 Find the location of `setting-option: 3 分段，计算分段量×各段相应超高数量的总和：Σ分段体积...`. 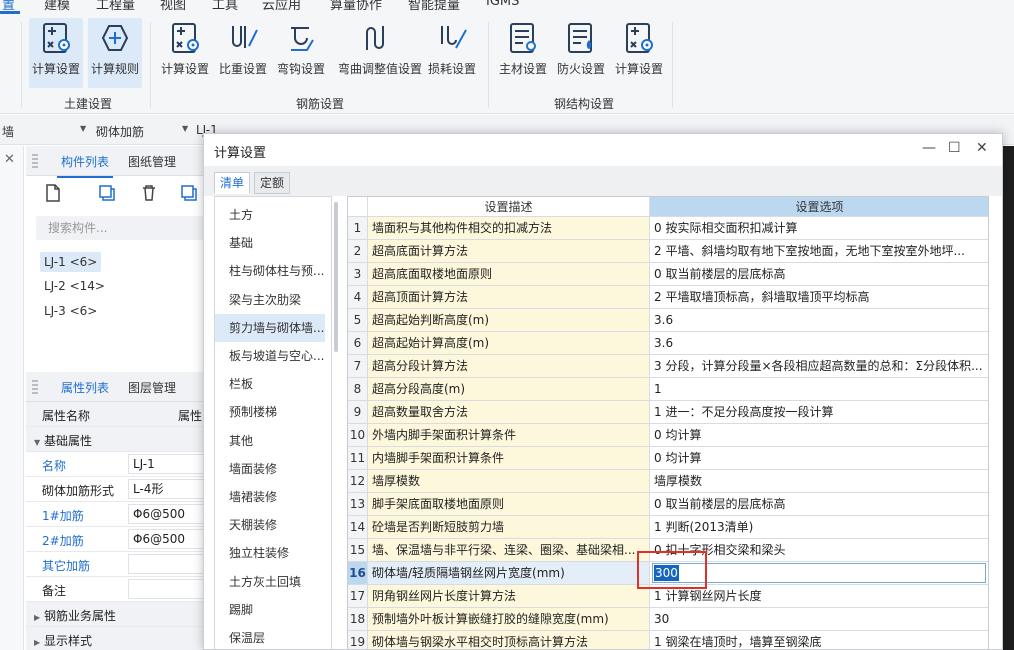

setting-option: 3 分段，计算分段量×各段相应超高数量的总和：Σ分段体积... is located at coordinates (819, 366).